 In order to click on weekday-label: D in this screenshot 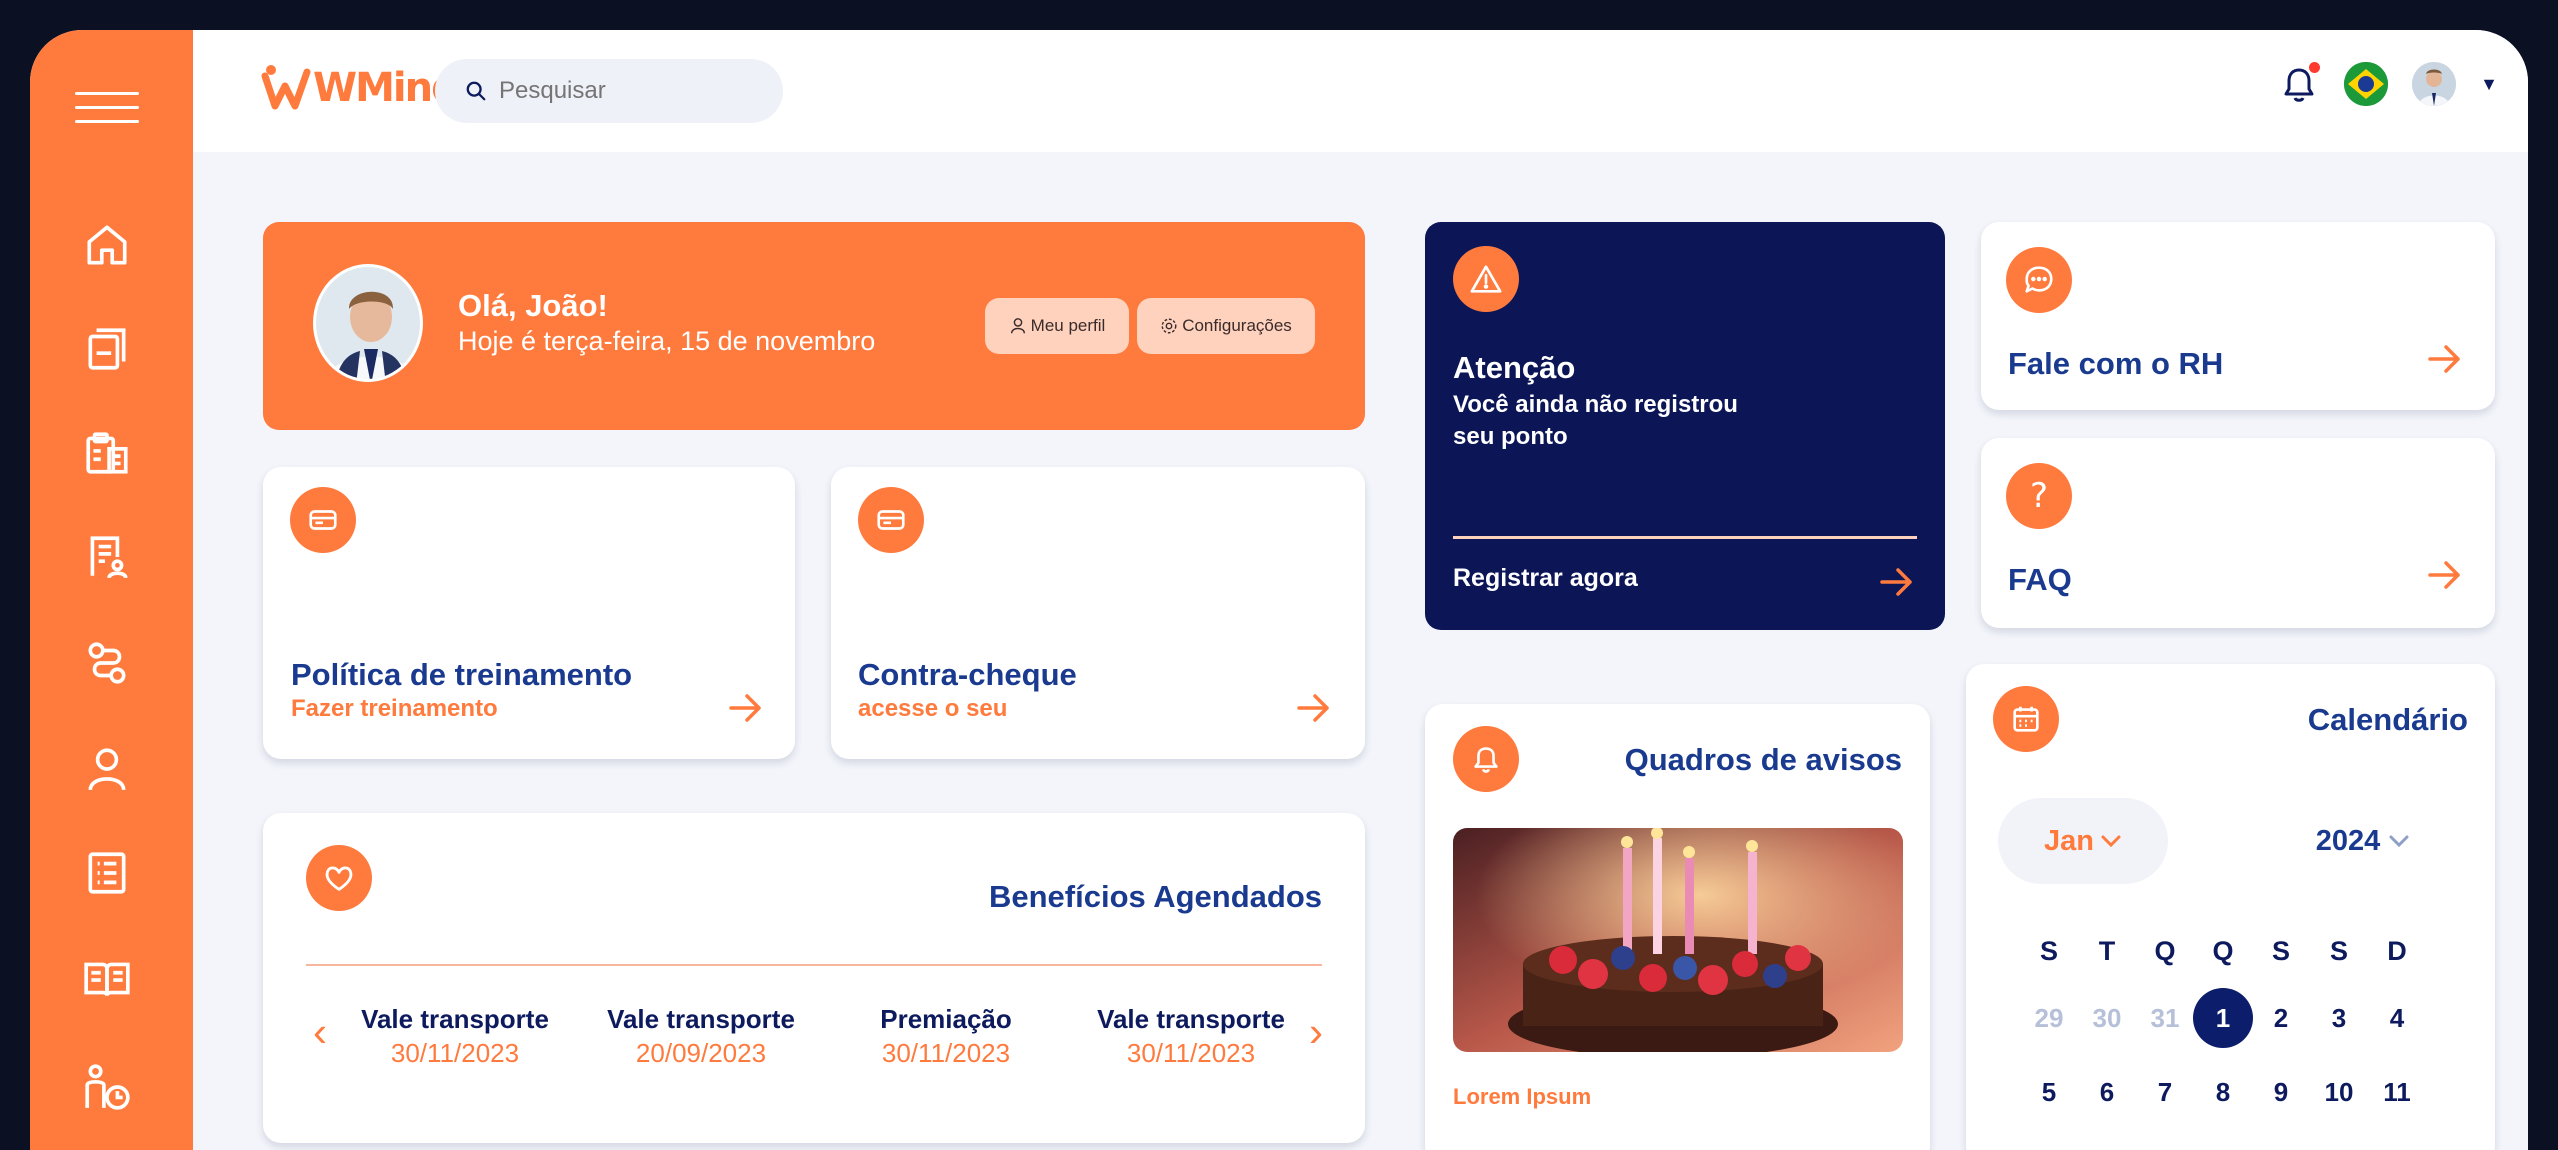, I will do `click(2397, 951)`.